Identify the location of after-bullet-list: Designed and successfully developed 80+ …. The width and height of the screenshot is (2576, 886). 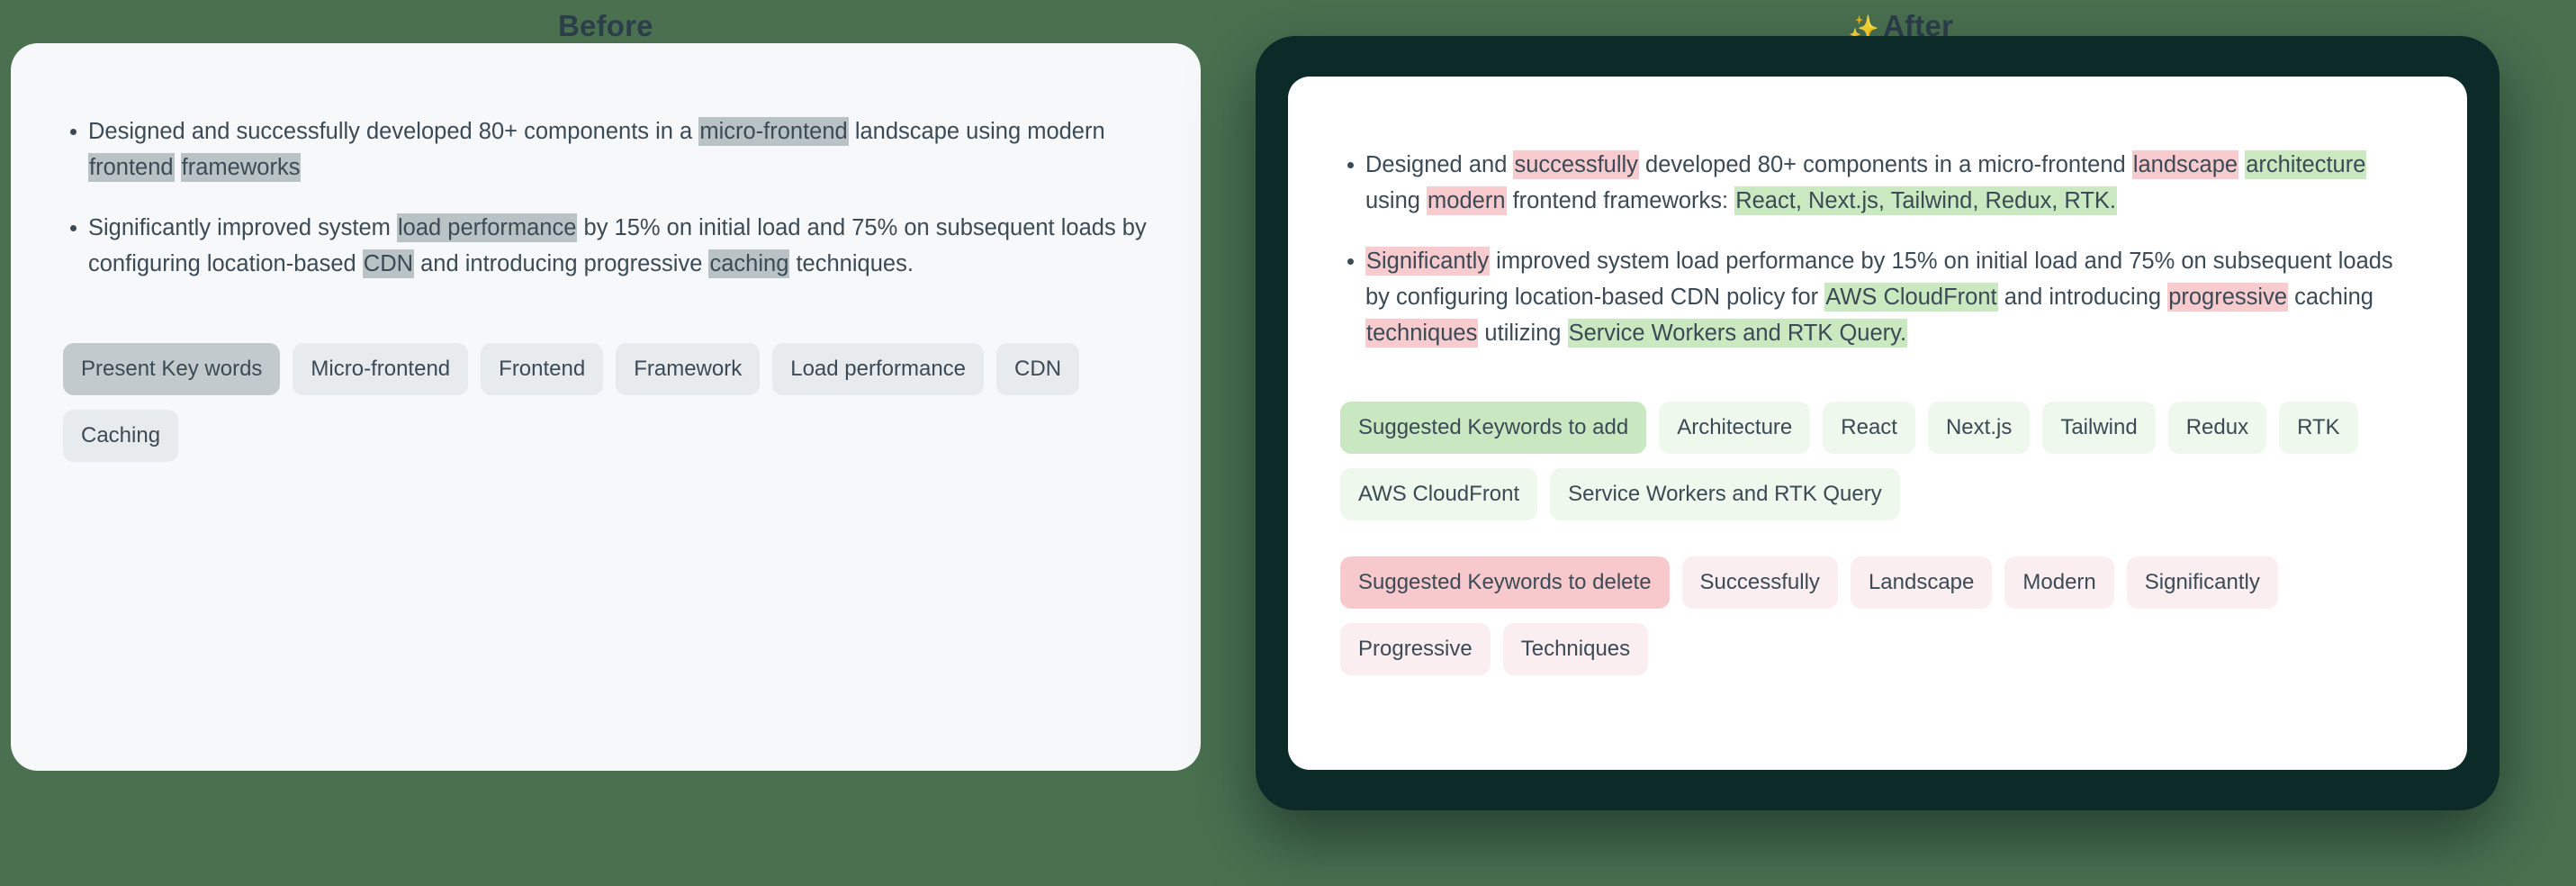
(1877, 249).